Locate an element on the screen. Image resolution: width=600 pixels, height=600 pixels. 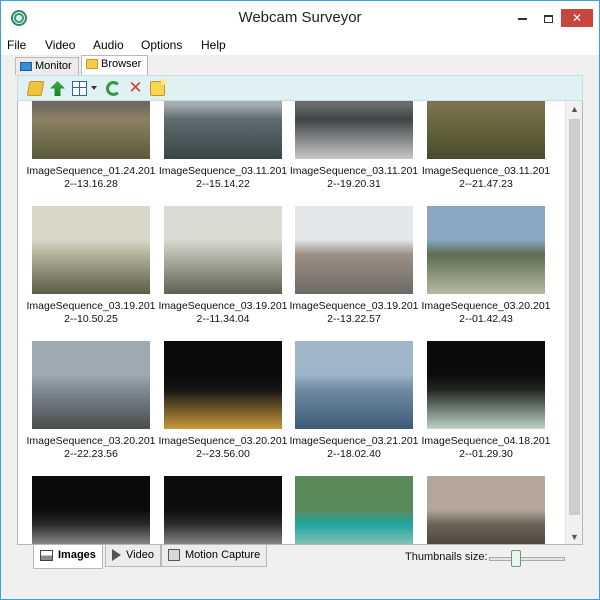
tab-monitor-label: Monitor is located at coordinates (53, 66).